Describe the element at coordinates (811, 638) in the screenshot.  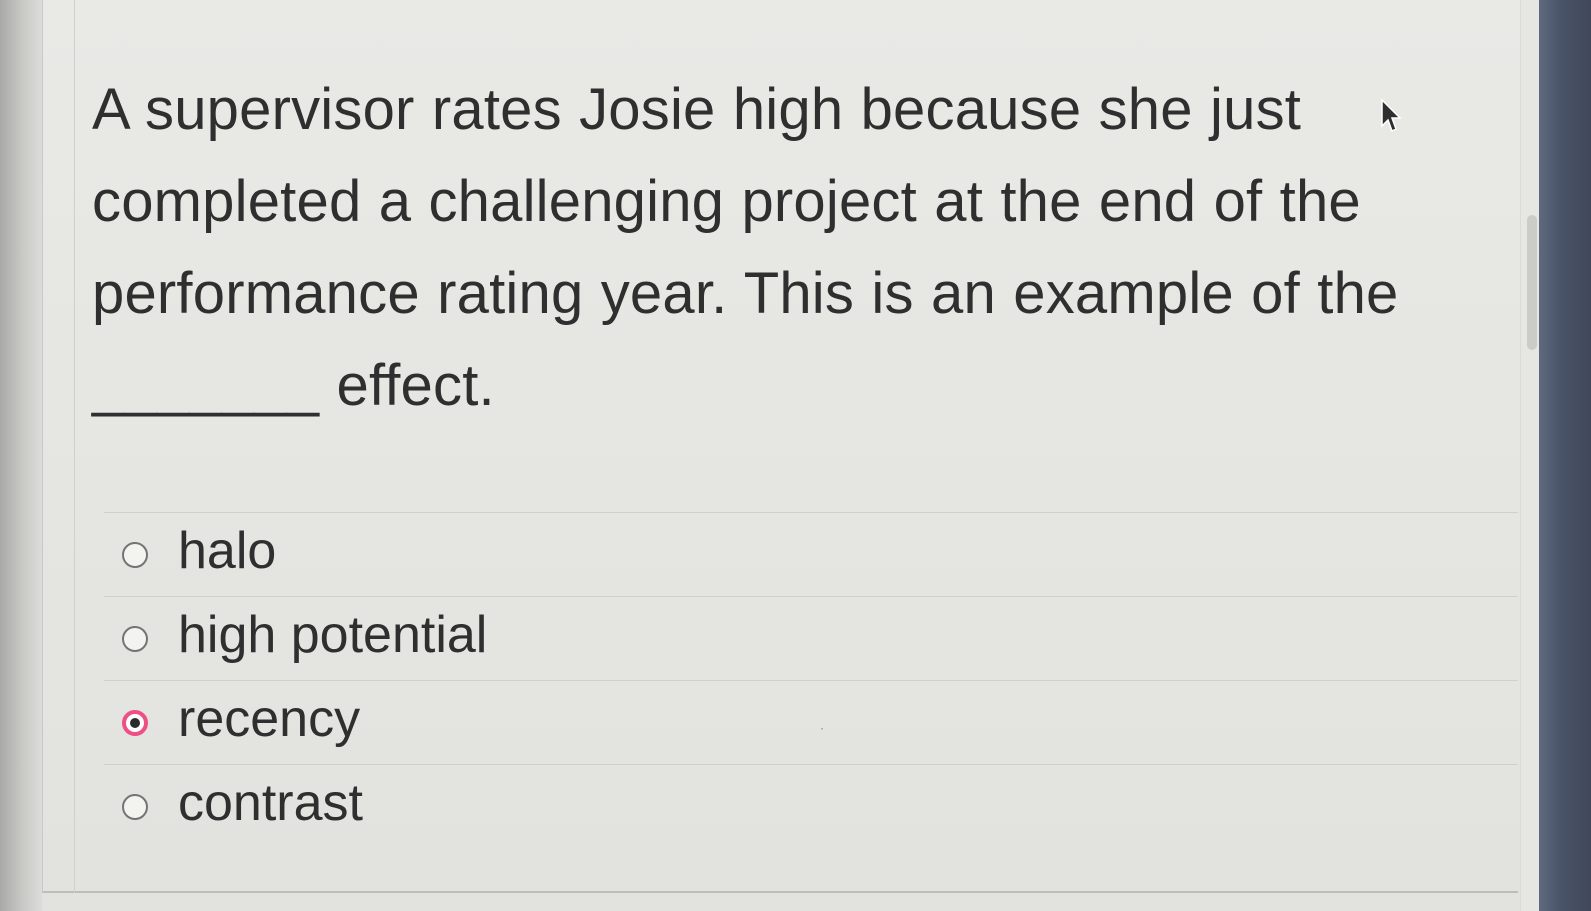
I see `option-high-potential: high potential` at that location.